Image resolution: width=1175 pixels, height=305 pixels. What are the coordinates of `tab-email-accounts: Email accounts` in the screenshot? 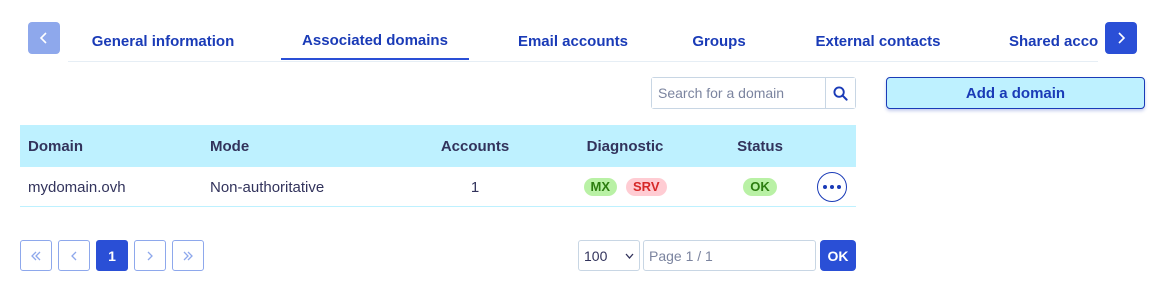 It's located at (573, 41).